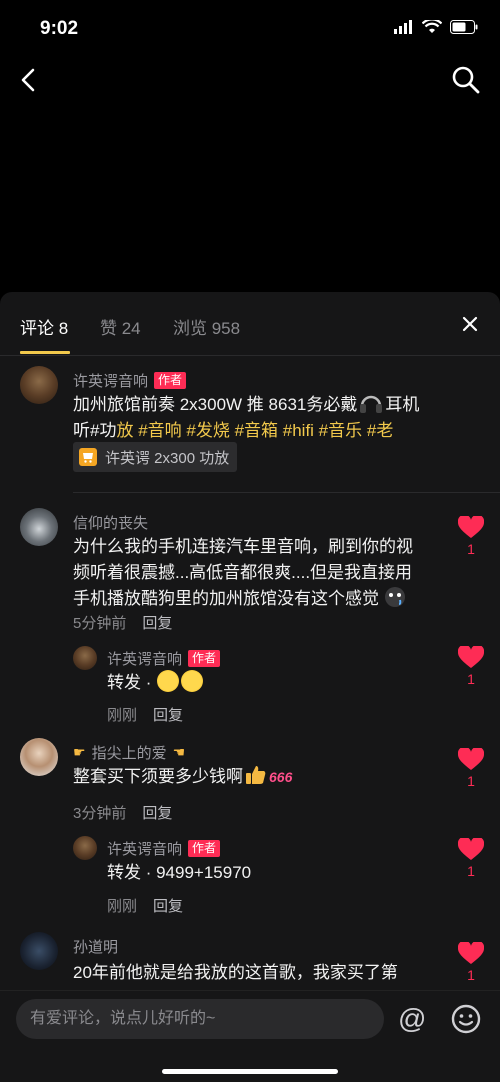  I want to click on comment-meta: 5分钟前 回复, so click(122, 622).